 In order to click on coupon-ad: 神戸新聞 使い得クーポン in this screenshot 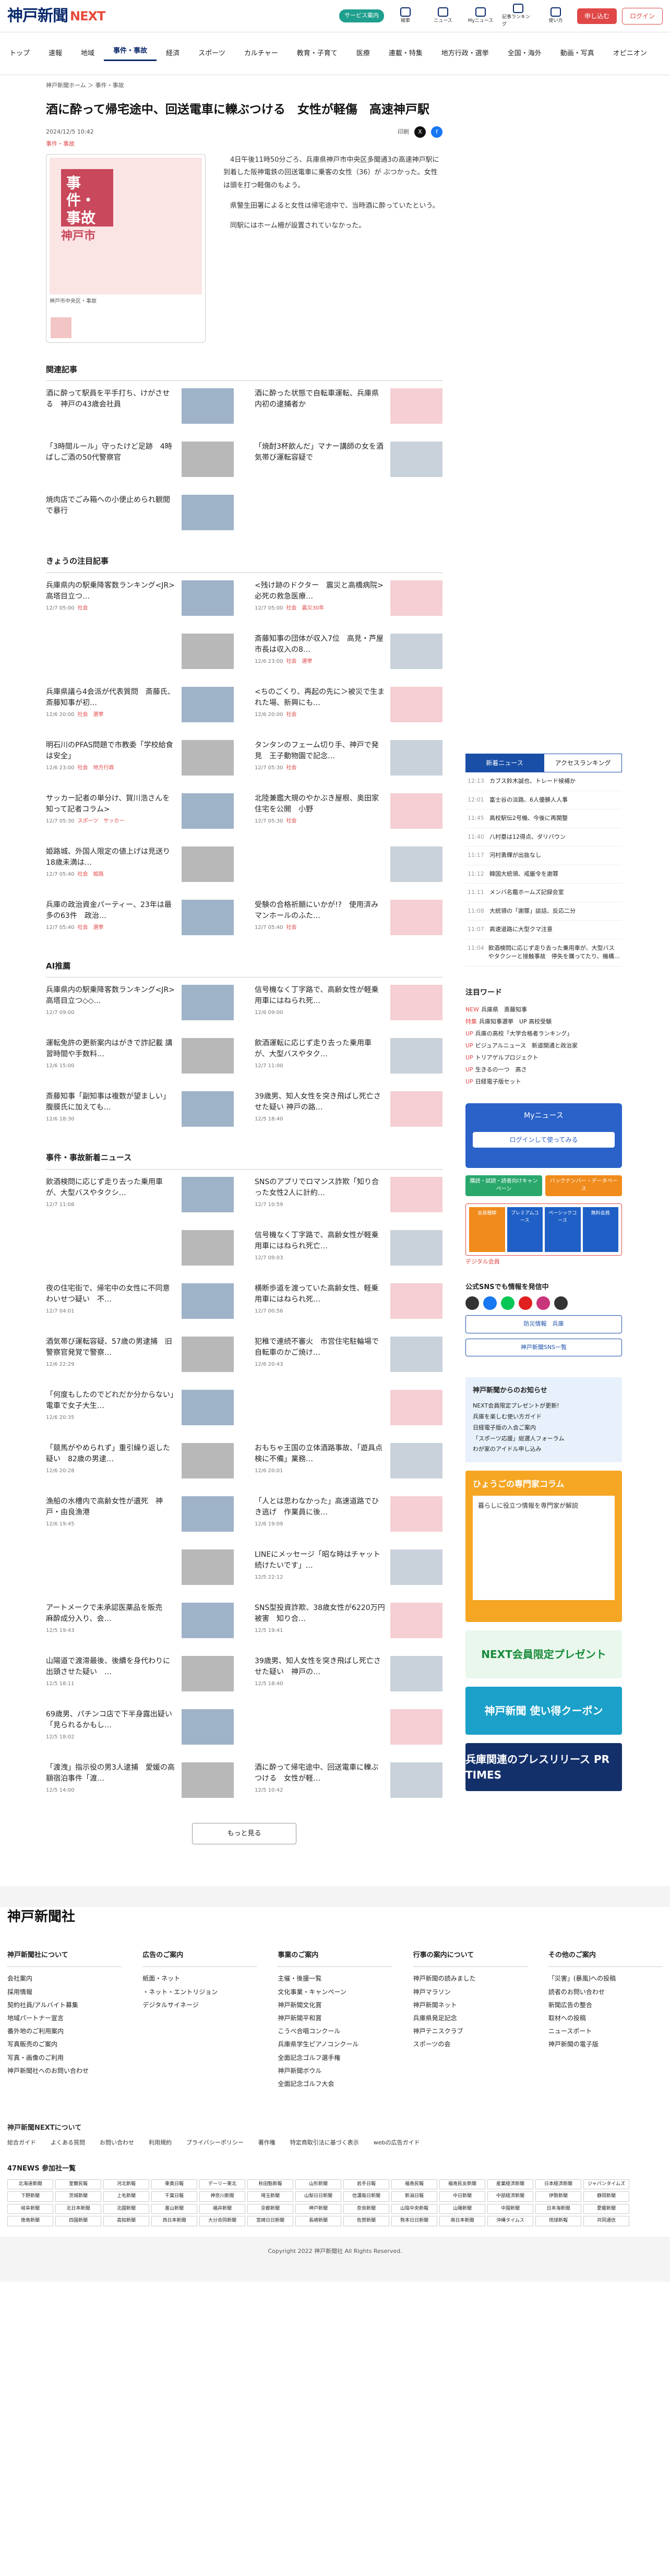, I will do `click(543, 1711)`.